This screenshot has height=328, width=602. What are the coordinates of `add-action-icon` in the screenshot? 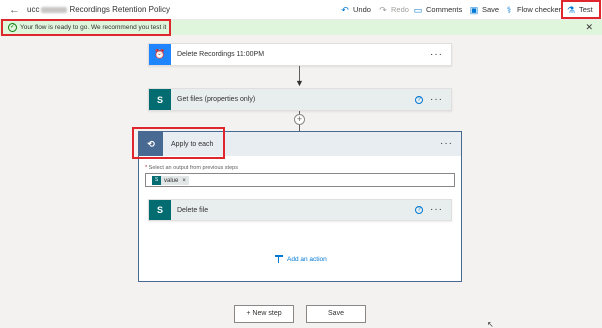 It's located at (279, 259).